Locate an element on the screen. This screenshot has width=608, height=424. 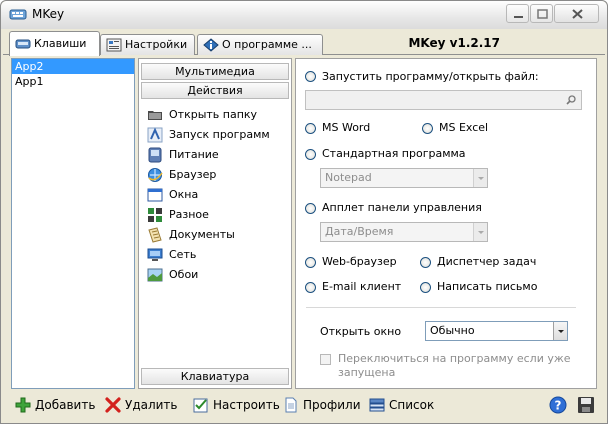
write-letter-label: Написать письмо is located at coordinates (487, 286).